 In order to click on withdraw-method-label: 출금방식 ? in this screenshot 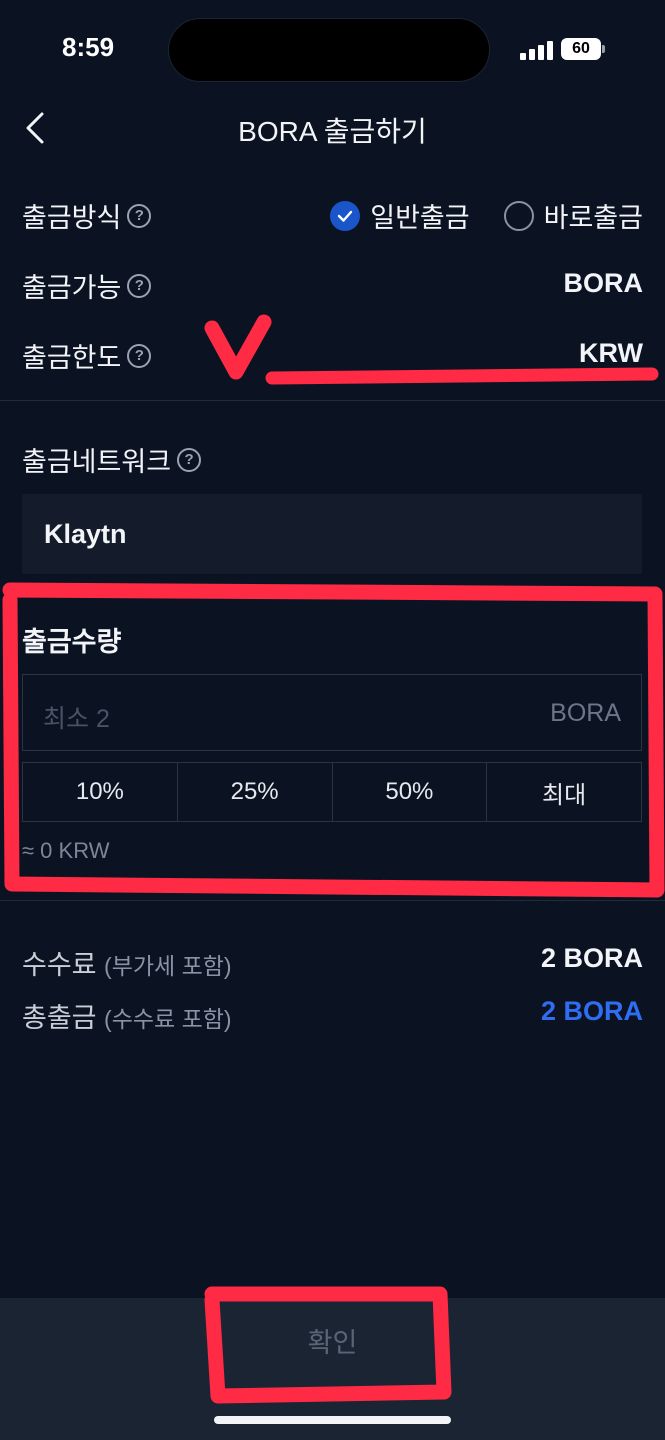, I will do `click(87, 215)`.